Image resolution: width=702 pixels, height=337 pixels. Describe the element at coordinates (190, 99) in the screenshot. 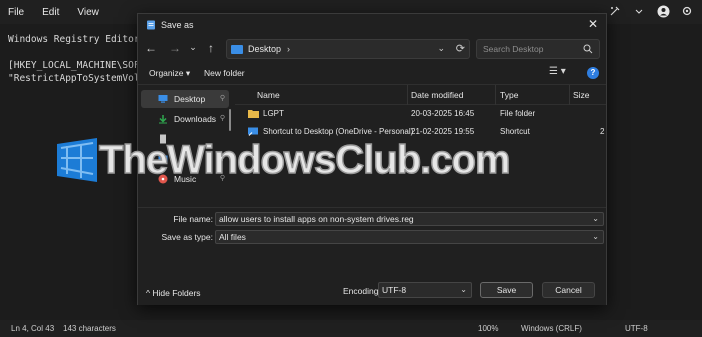

I see `nav-item-label: Desktop` at that location.